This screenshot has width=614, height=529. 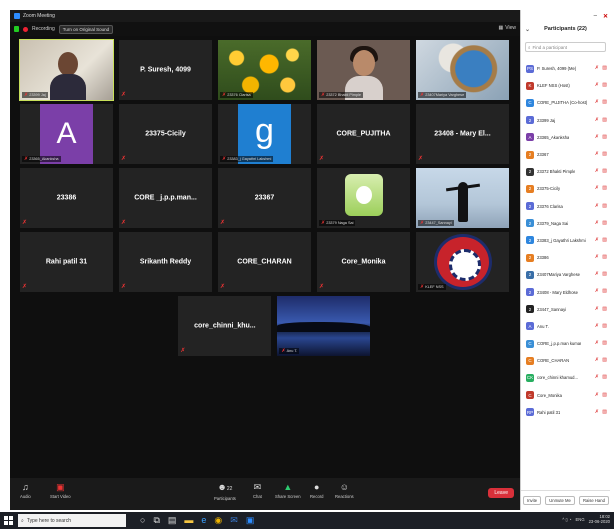 I want to click on invite-button: Invite, so click(x=532, y=500).